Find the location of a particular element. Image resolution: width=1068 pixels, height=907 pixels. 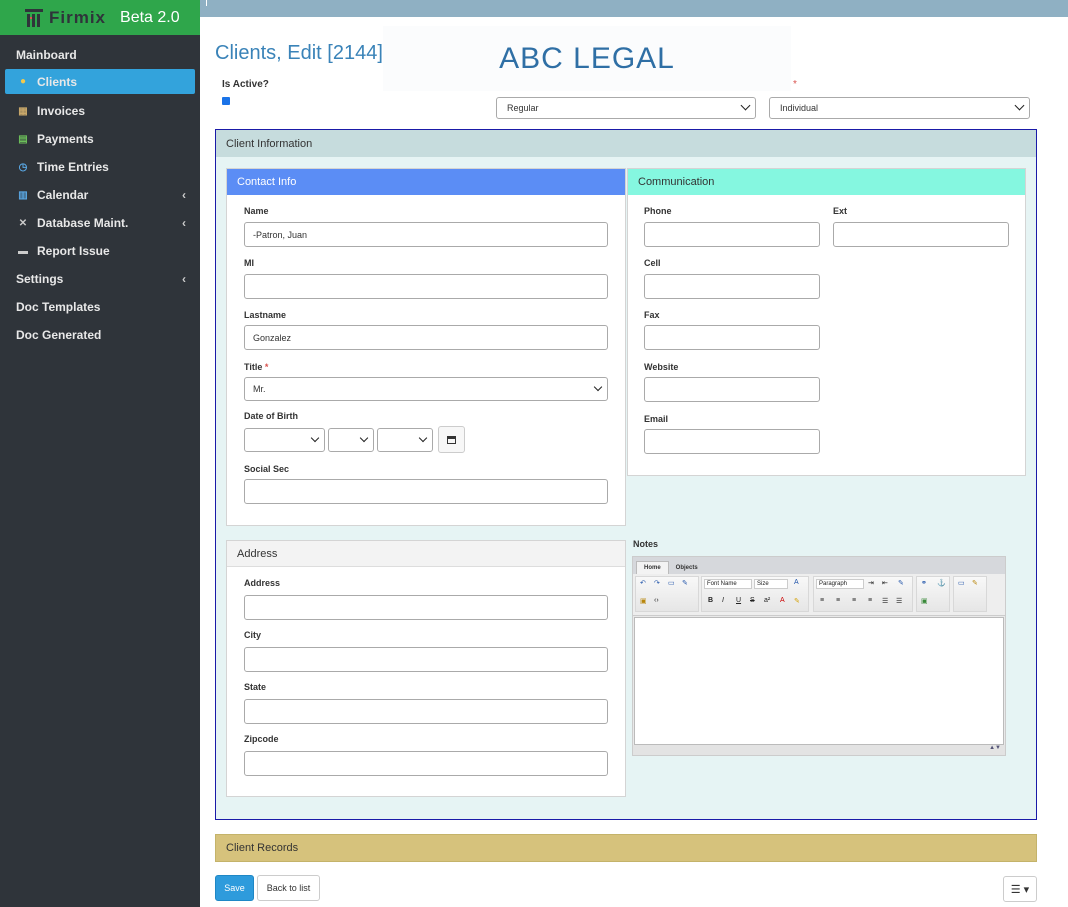

justify-icon: ≡ is located at coordinates (870, 600).